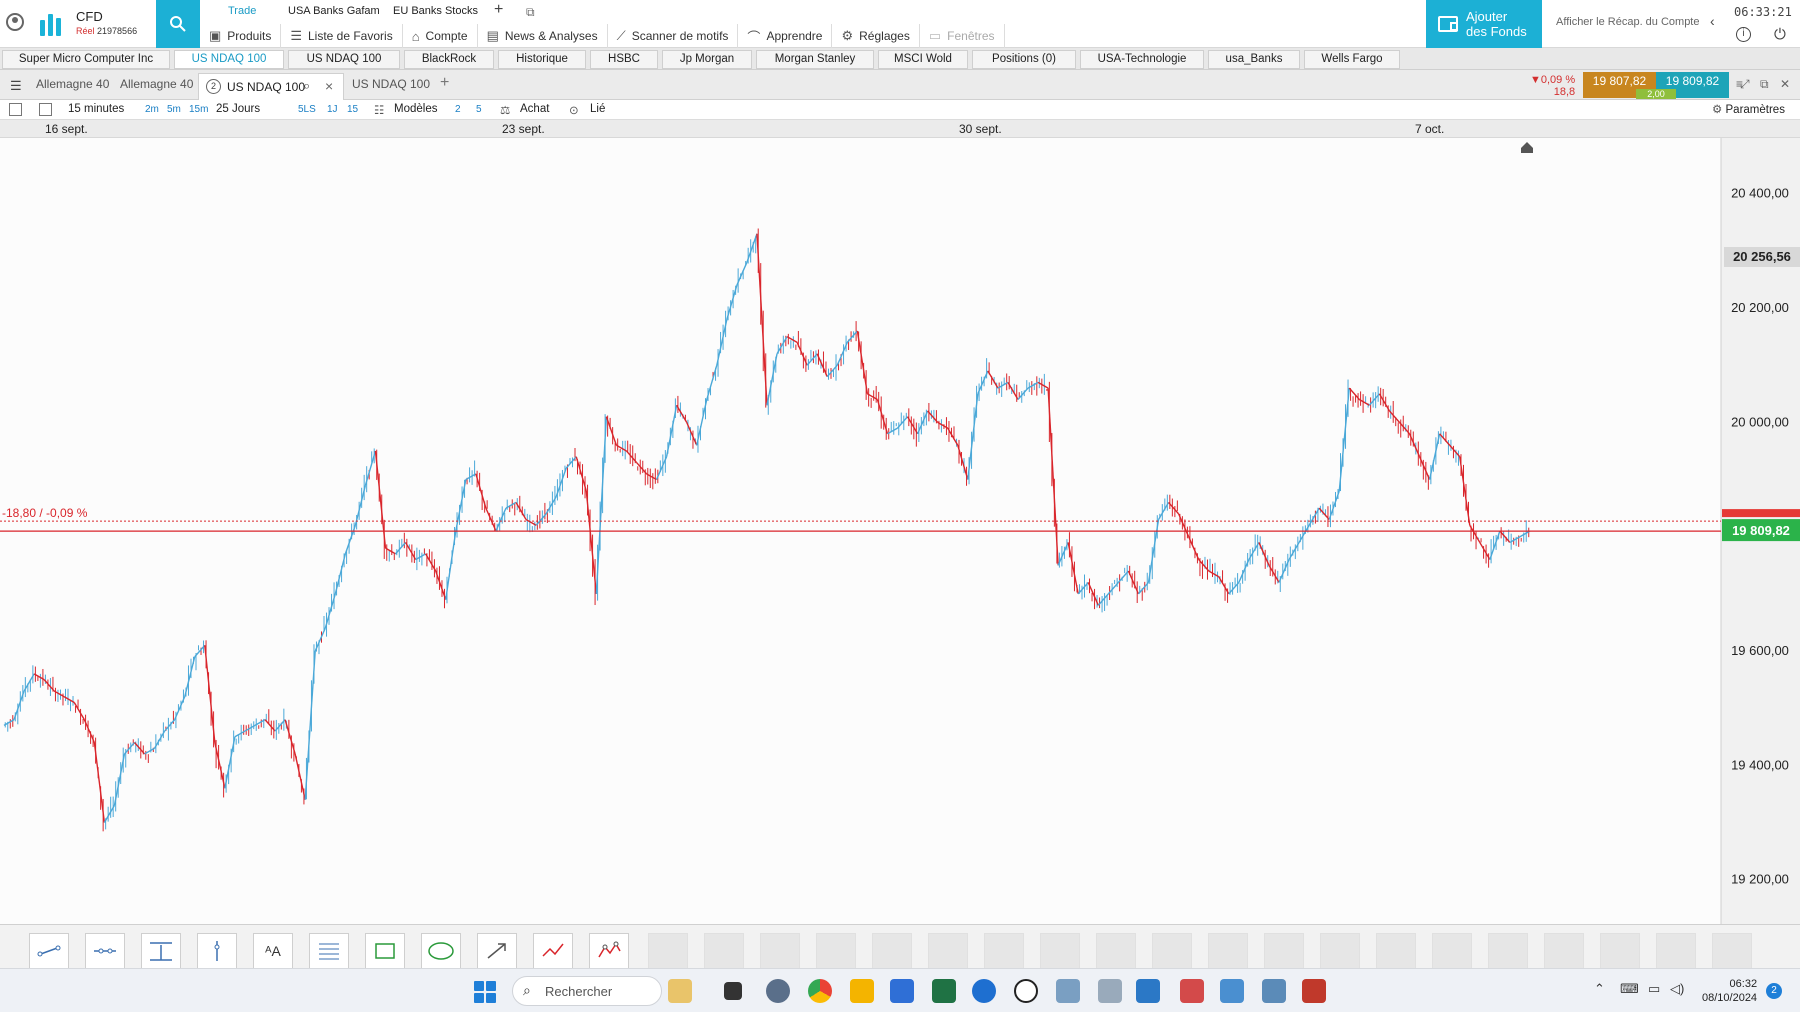 This screenshot has height=1012, width=1800. I want to click on tray-chevron-up-icon: ⌃, so click(1599, 989).